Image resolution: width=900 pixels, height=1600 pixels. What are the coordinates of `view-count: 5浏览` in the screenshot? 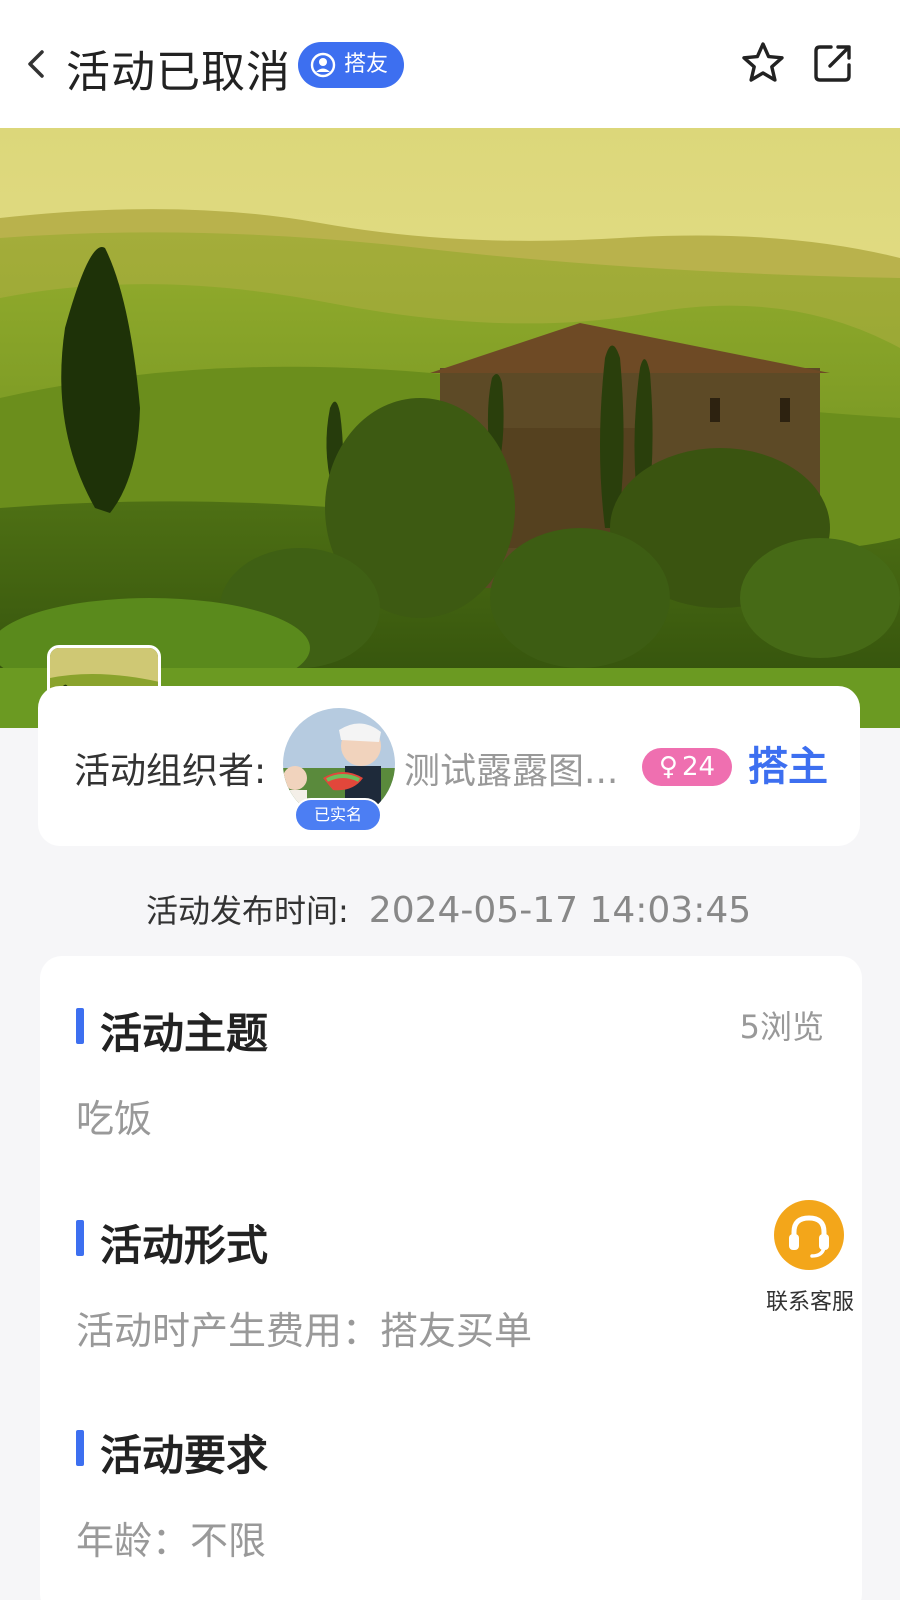 It's located at (781, 1027).